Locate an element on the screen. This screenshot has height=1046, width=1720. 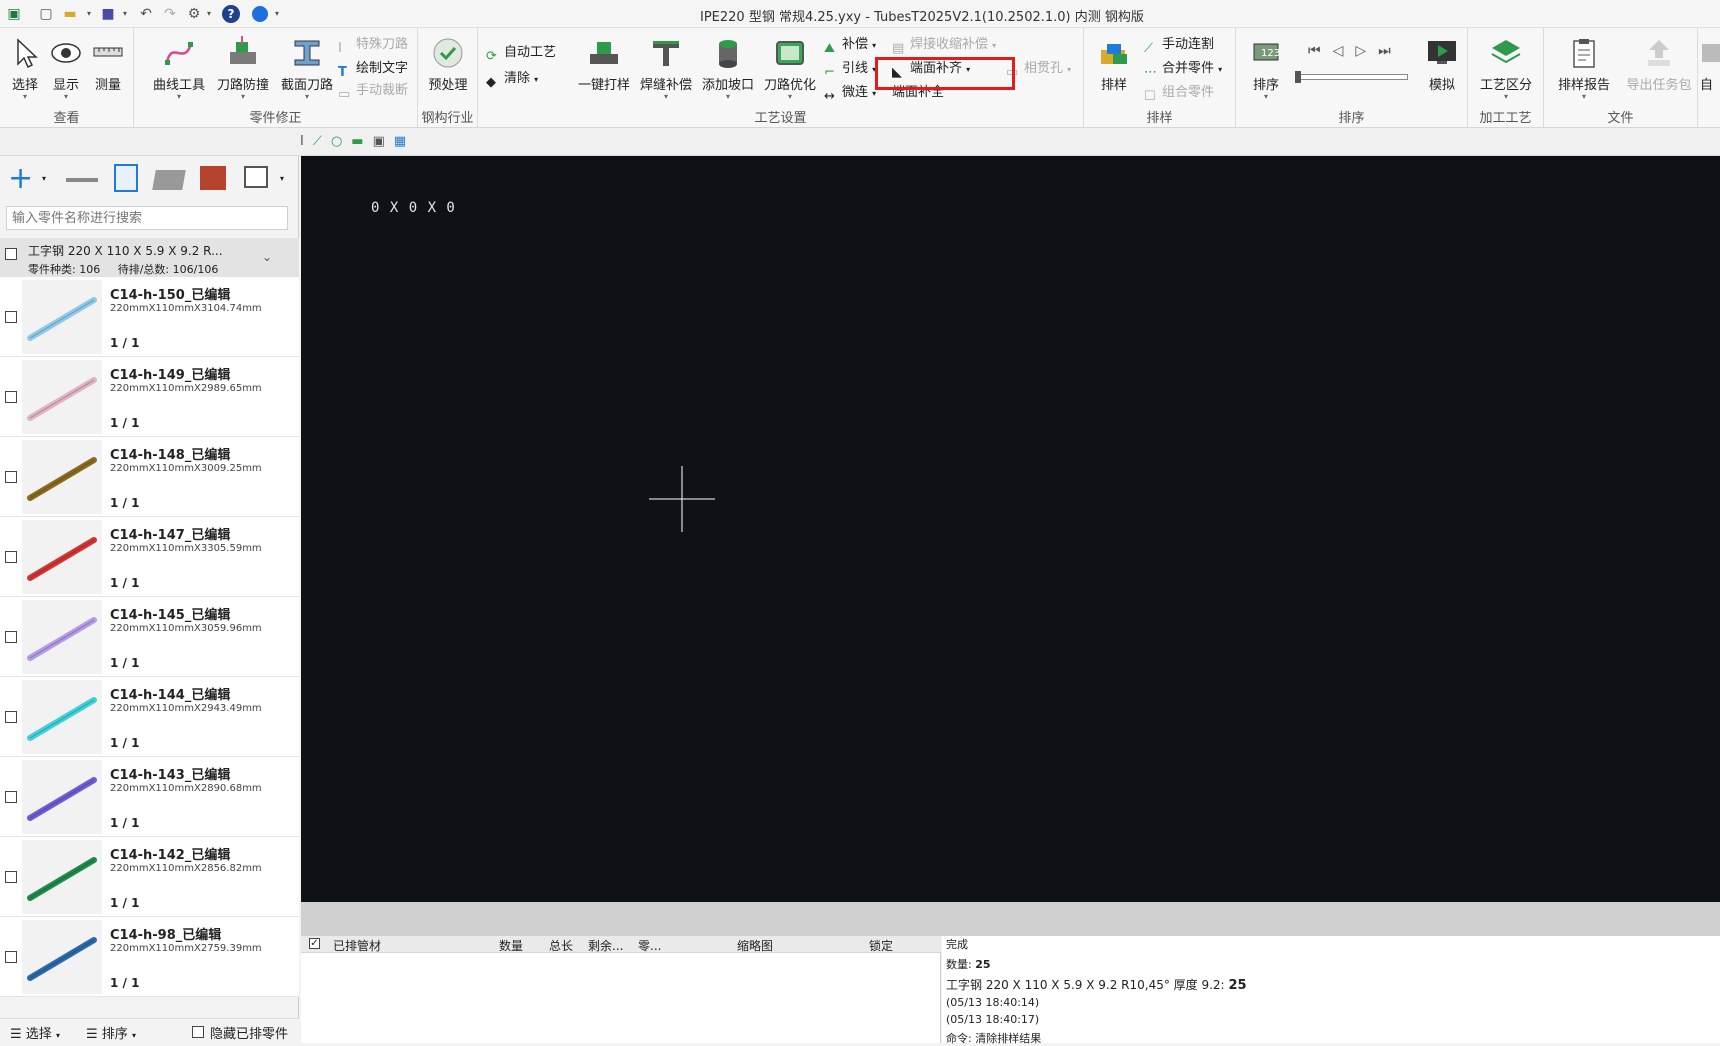
compensate-button: ⛰ 补偿 ▾ is located at coordinates (850, 45).